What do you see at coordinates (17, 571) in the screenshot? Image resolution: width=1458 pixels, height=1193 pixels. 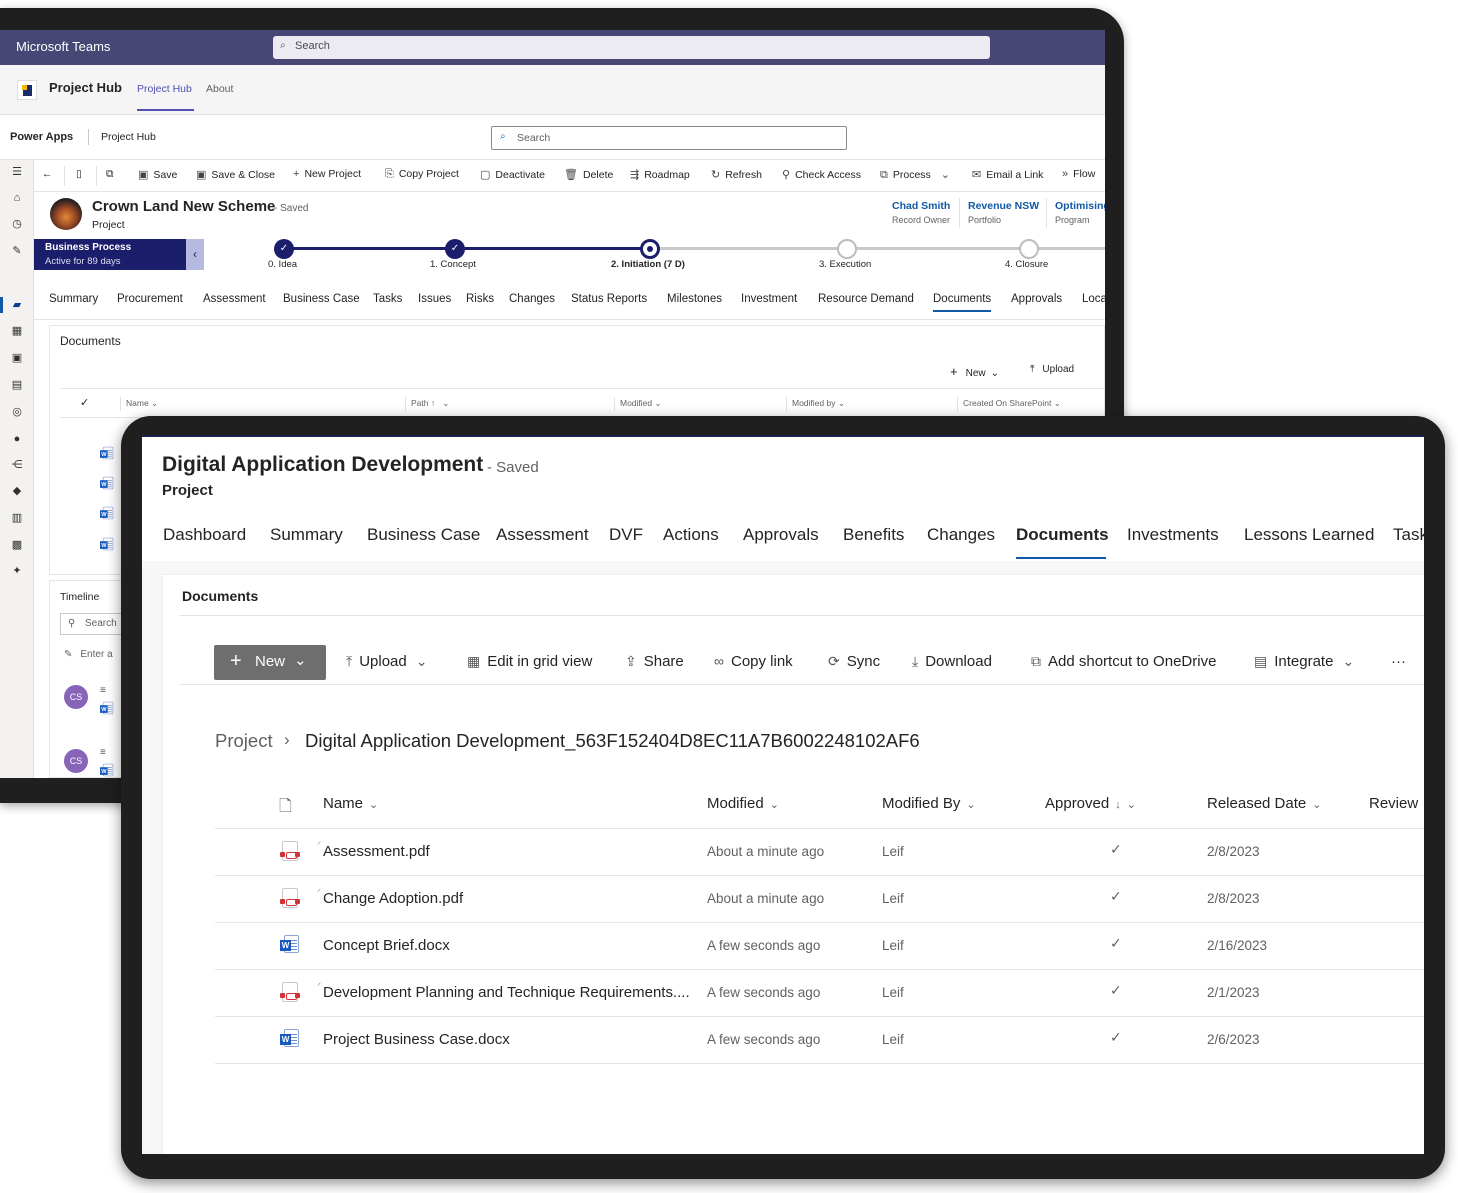 I see `wrench-icon: ✦` at bounding box center [17, 571].